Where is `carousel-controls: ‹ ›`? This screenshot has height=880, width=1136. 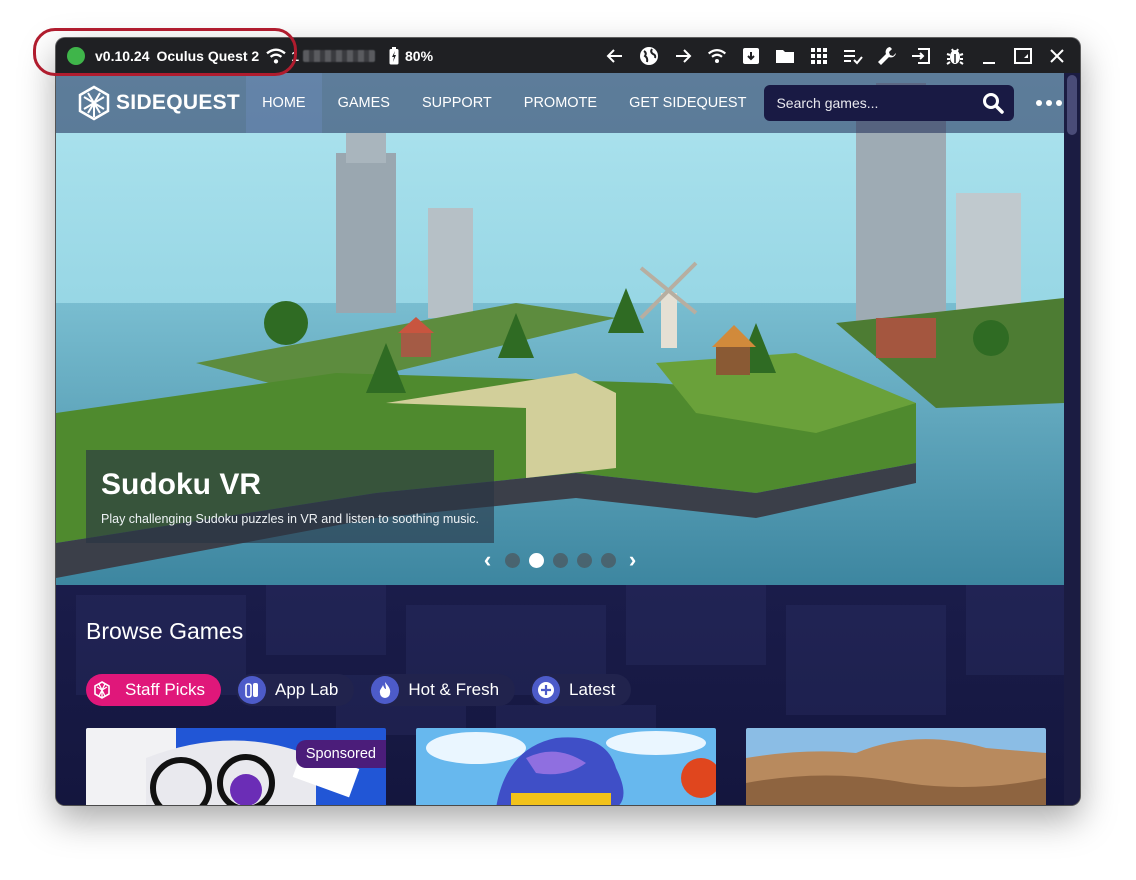 carousel-controls: ‹ › is located at coordinates (560, 560).